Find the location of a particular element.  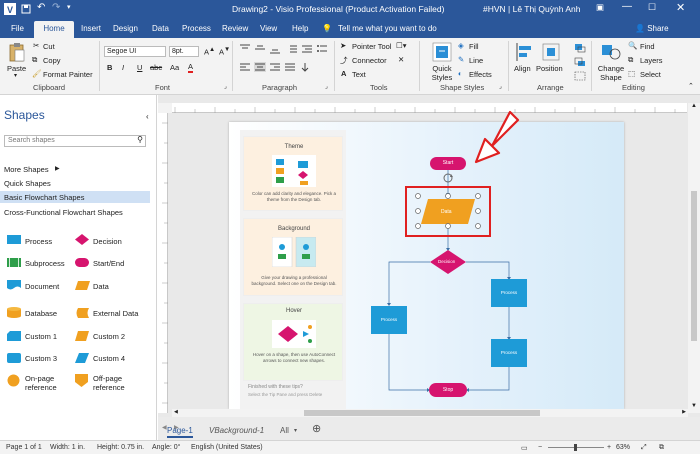

flowchart-start-label: Start is located at coordinates (448, 163).